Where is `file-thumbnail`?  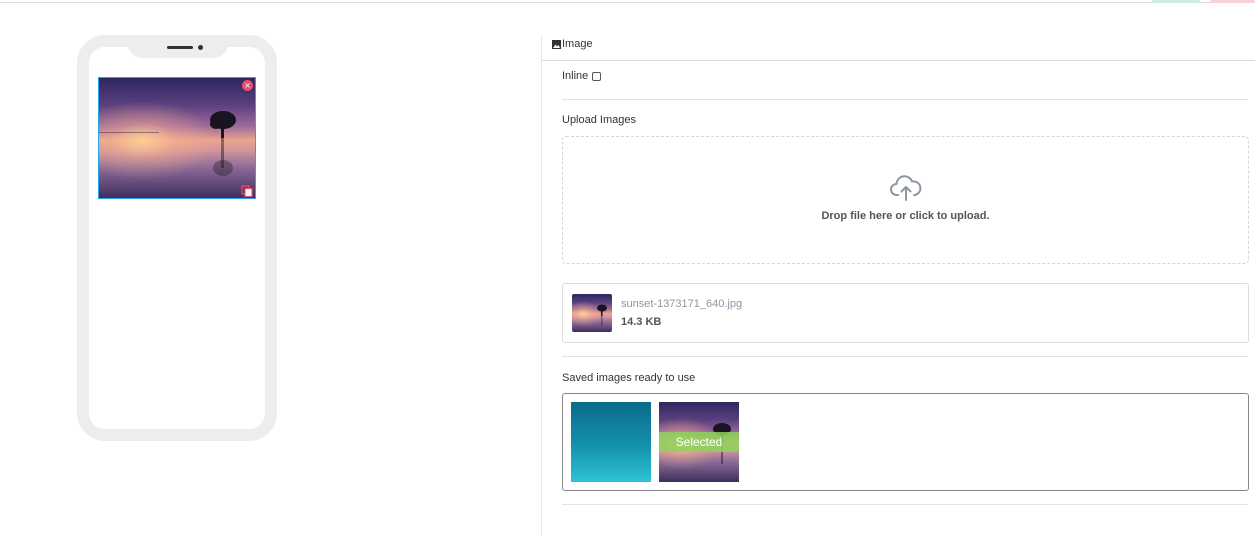
file-thumbnail is located at coordinates (592, 313).